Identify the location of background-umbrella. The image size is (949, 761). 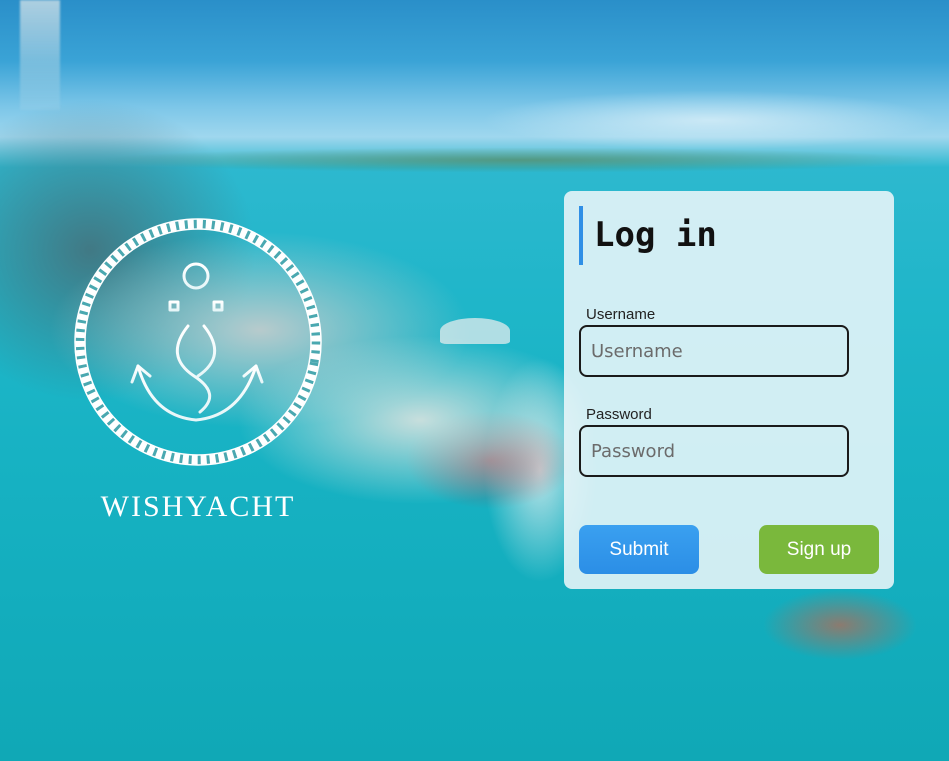
(475, 331).